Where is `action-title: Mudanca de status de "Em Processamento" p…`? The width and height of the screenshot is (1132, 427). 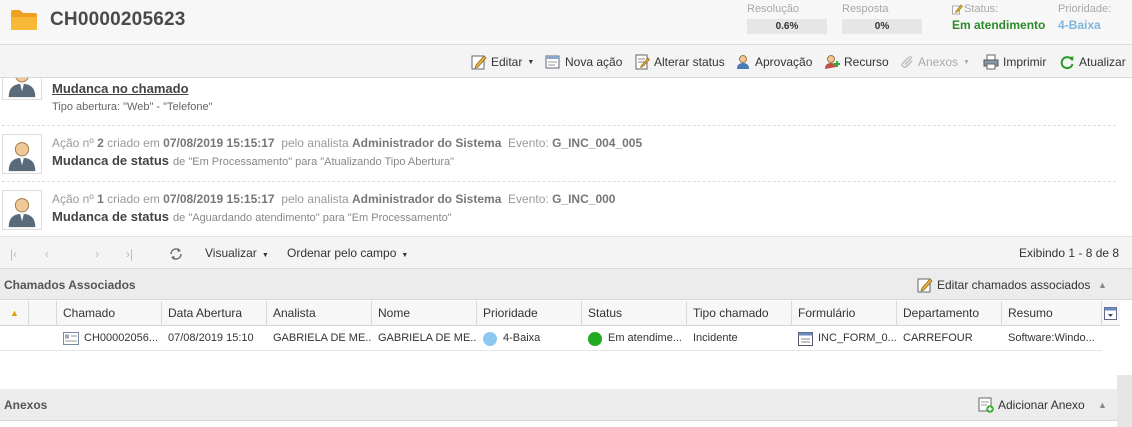
action-title: Mudanca de status de "Em Processamento" p… is located at coordinates (253, 160).